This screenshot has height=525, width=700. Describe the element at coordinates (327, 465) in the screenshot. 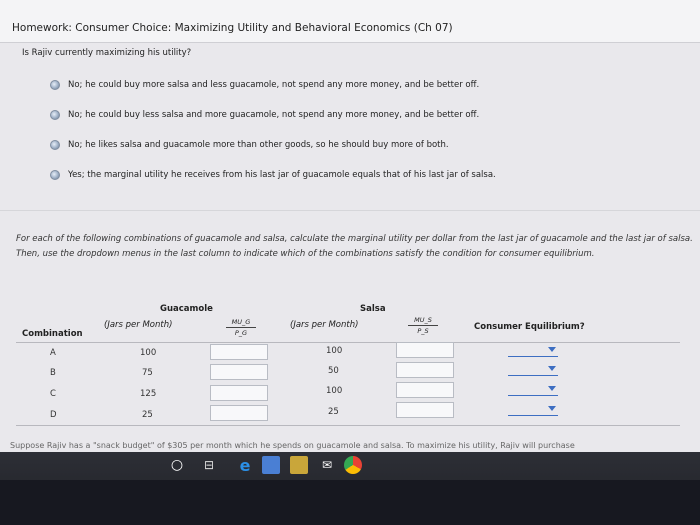

I see `mail-icon: ✉` at that location.